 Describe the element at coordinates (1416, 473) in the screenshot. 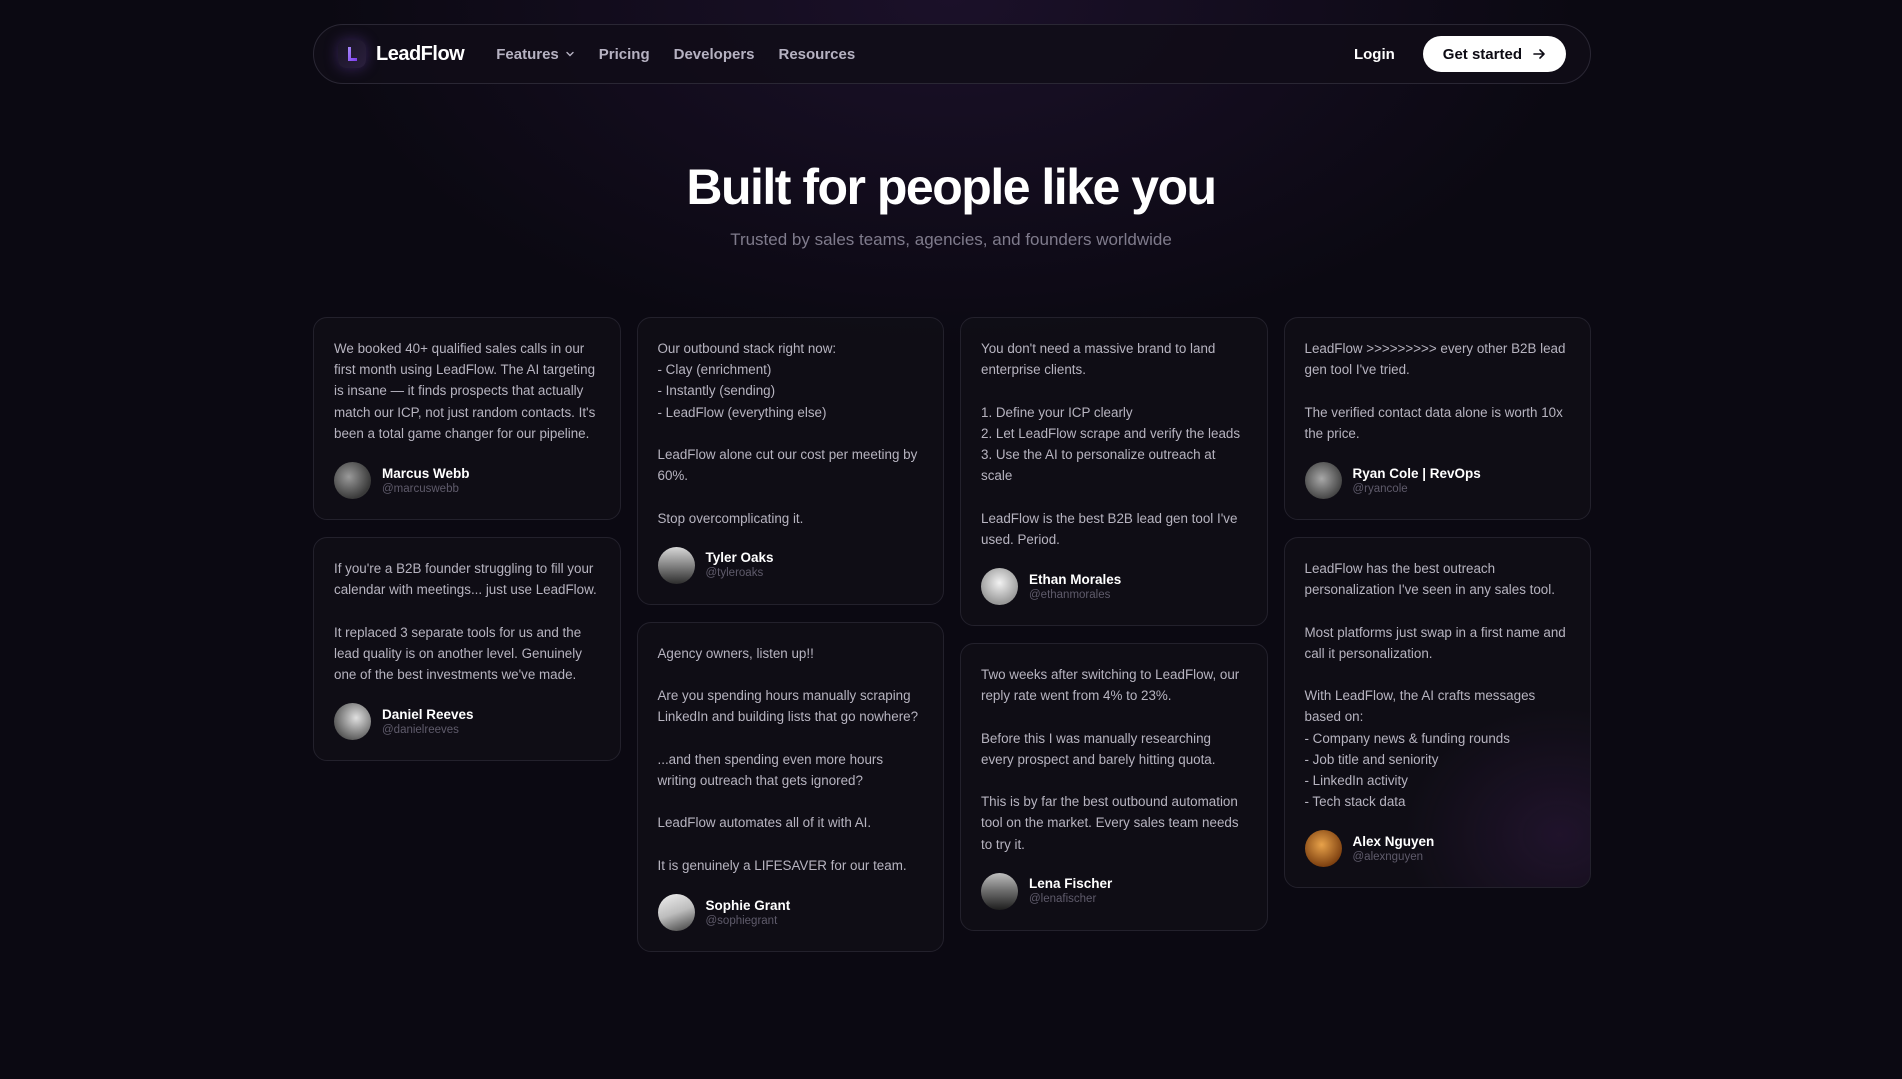

I see `author-name: Ryan Cole | RevOps` at that location.